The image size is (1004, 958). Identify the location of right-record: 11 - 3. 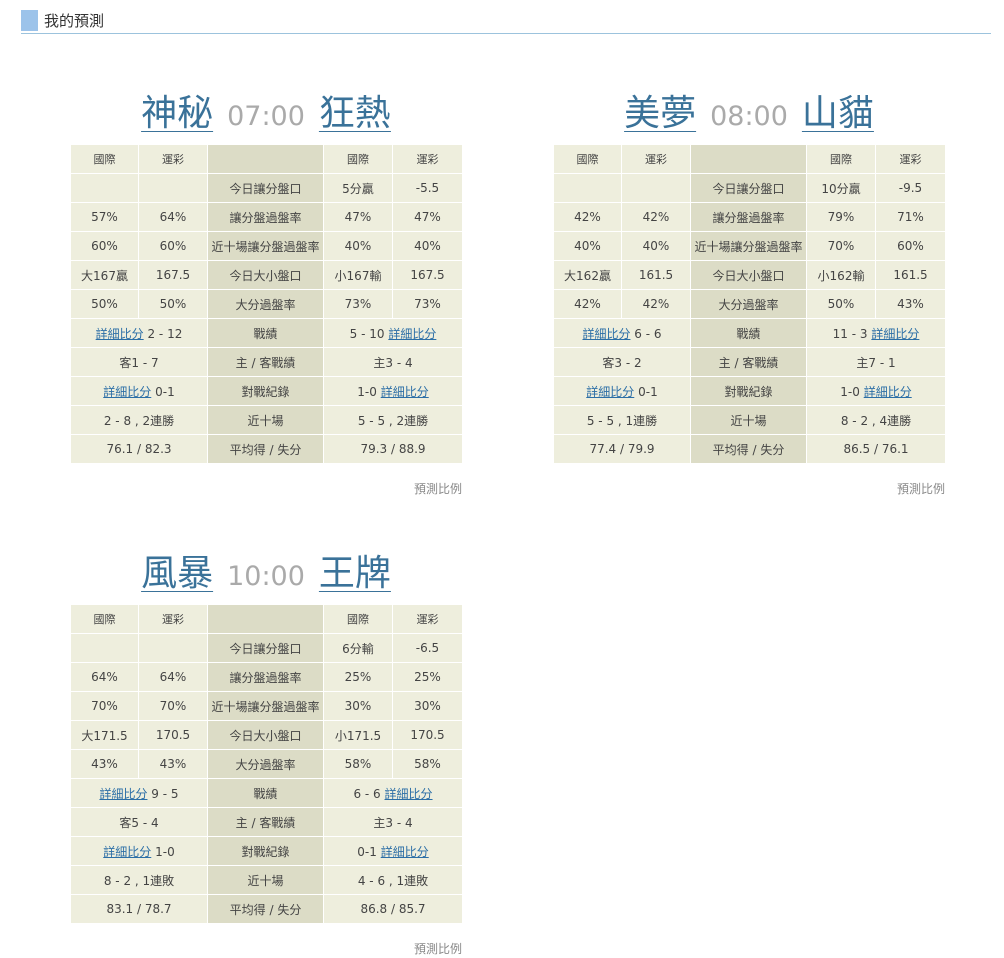
(850, 333).